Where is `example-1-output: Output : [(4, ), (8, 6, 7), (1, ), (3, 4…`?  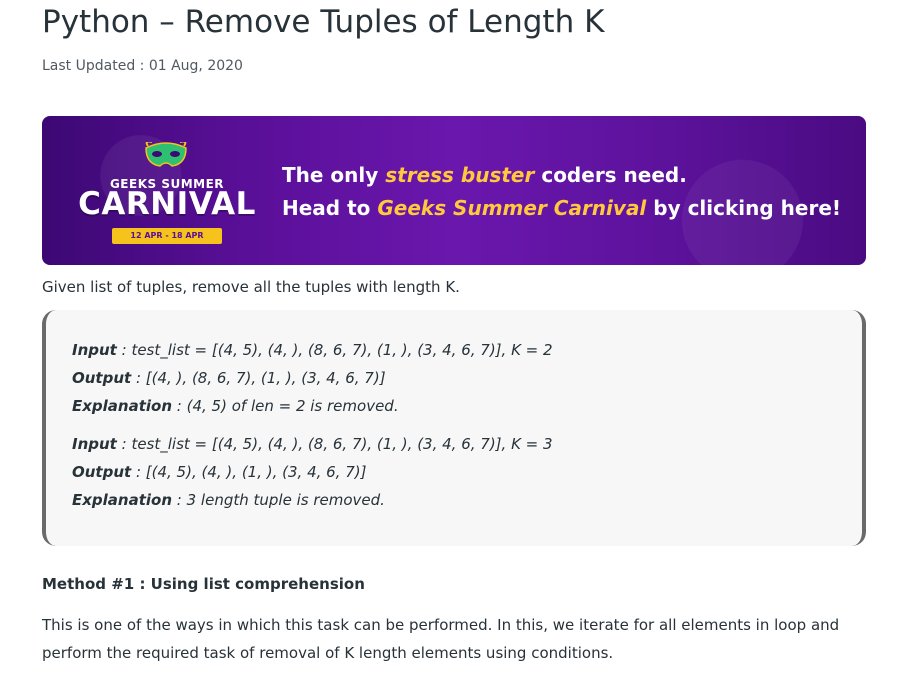 example-1-output: Output : [(4, ), (8, 6, 7), (1, ), (3, 4… is located at coordinates (467, 378).